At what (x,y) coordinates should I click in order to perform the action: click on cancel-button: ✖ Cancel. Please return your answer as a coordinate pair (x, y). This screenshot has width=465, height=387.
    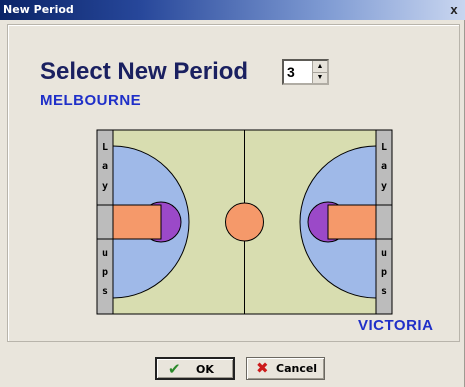
    Looking at the image, I should click on (285, 368).